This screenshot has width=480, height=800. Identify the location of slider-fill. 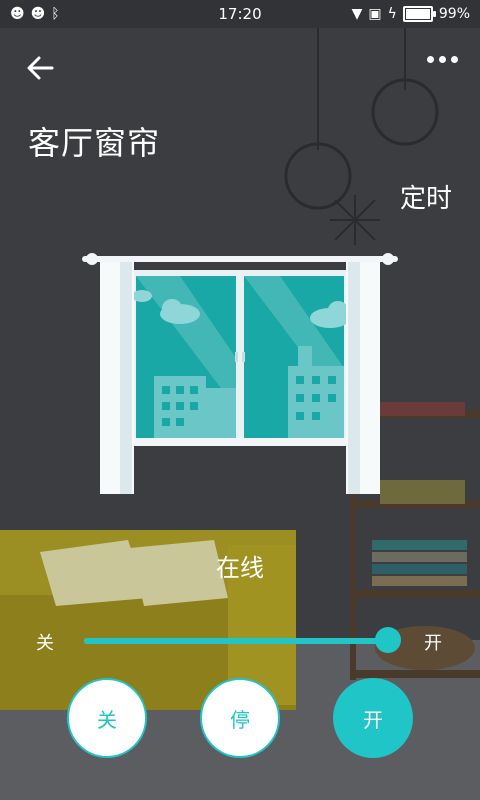
(236, 641).